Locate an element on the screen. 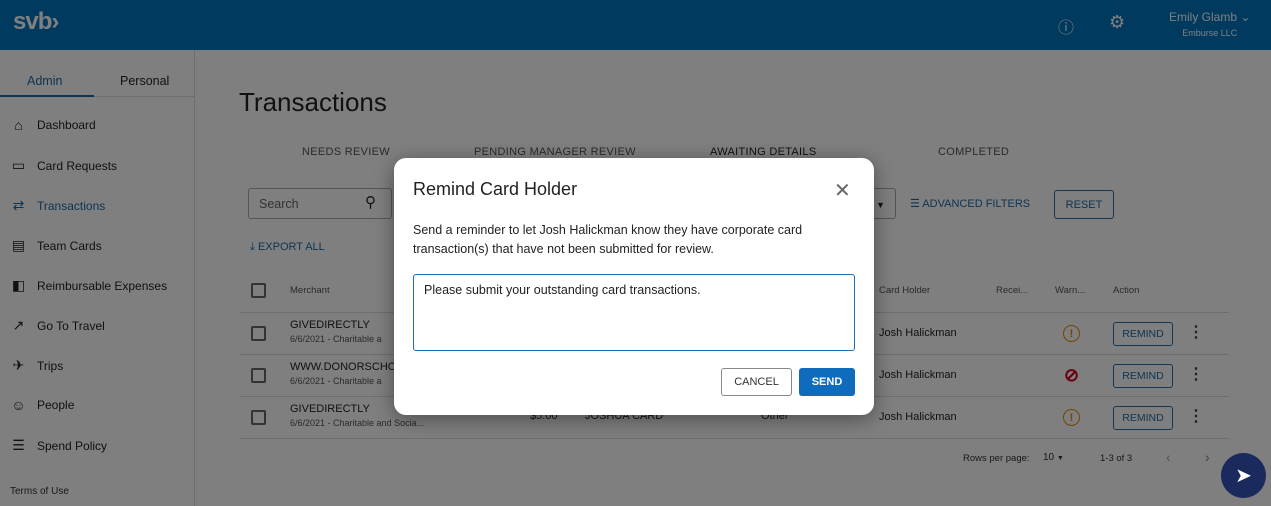 Image resolution: width=1271 pixels, height=506 pixels. chat-button: ➤ is located at coordinates (1243, 475).